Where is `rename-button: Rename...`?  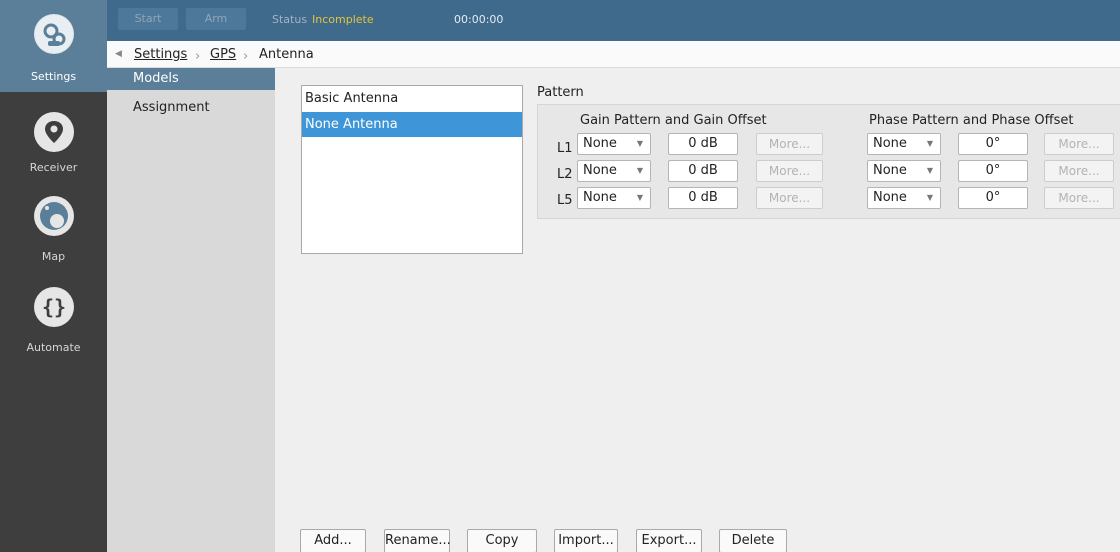 rename-button: Rename... is located at coordinates (417, 540).